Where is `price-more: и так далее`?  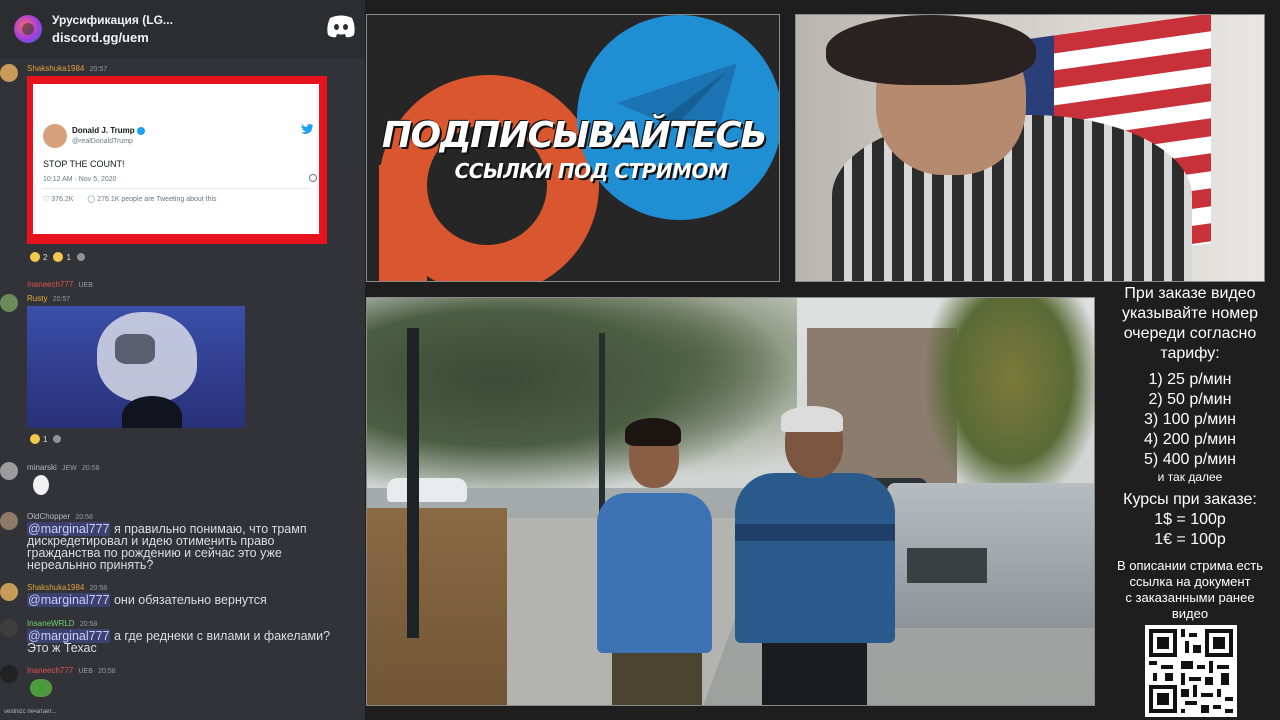
price-more: и так далее is located at coordinates (1190, 477).